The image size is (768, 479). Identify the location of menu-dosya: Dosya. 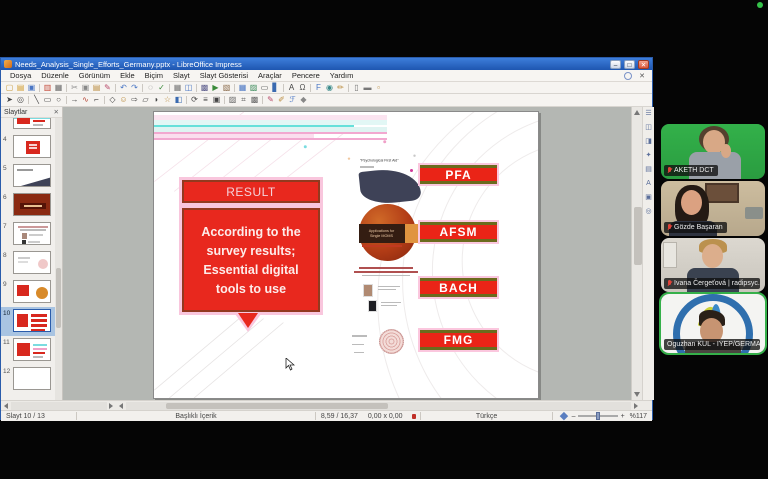
(20, 75).